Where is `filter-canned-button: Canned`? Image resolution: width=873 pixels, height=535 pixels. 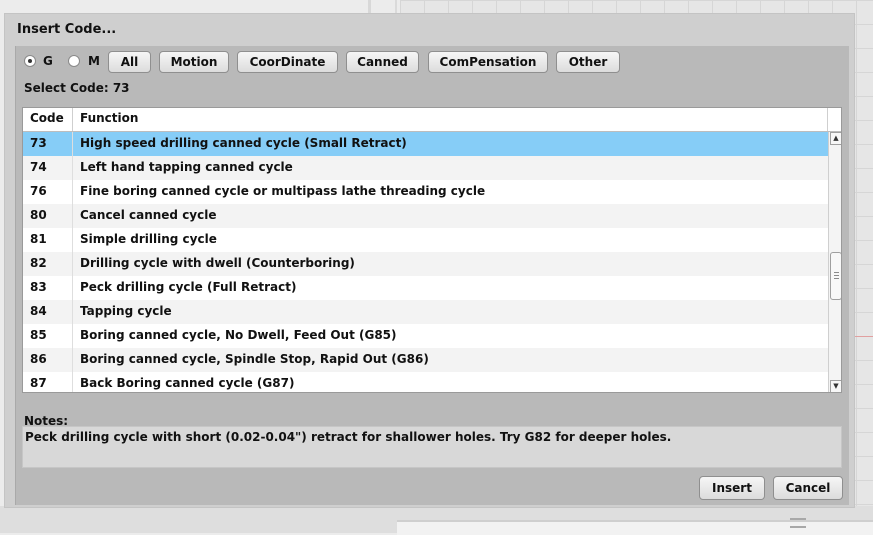 filter-canned-button: Canned is located at coordinates (382, 62).